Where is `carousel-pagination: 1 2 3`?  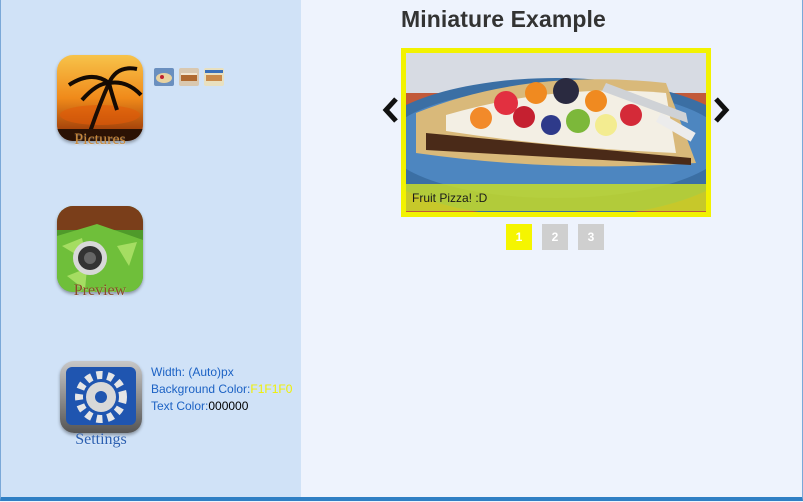
carousel-pagination: 1 2 3 is located at coordinates (555, 237).